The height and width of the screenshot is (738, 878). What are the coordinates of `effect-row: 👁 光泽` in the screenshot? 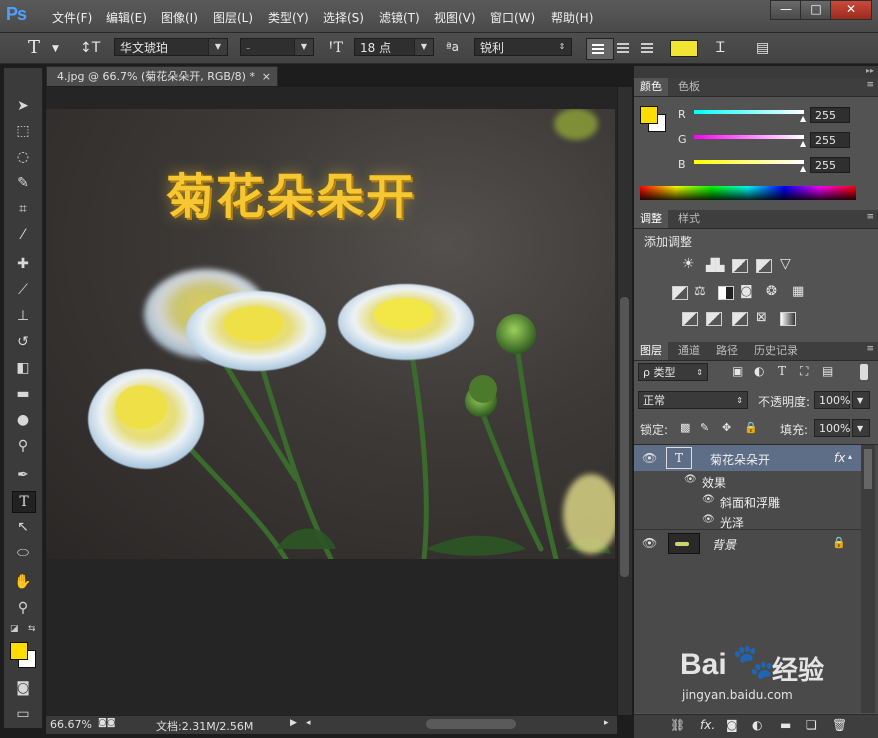 It's located at (747, 521).